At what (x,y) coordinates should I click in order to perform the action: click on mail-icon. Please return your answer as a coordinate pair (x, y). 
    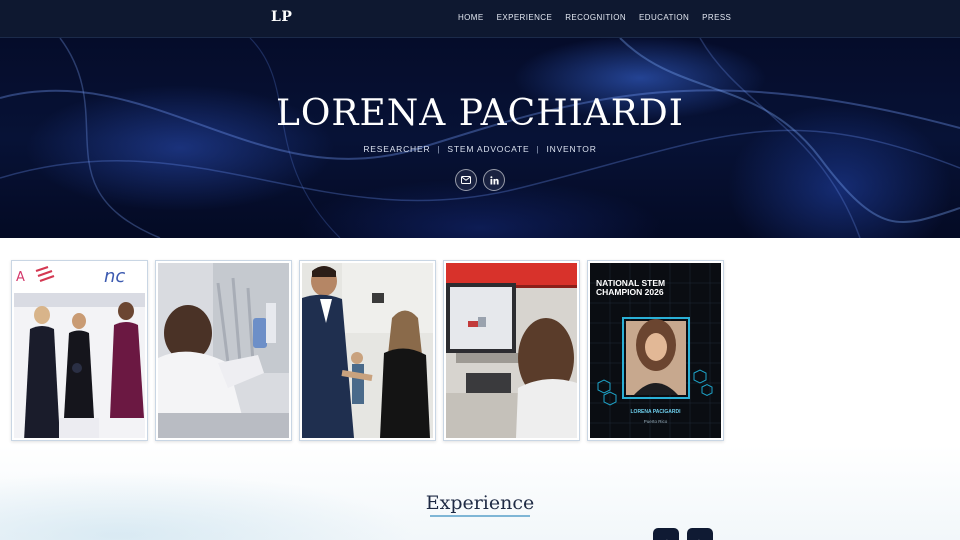
    Looking at the image, I should click on (466, 180).